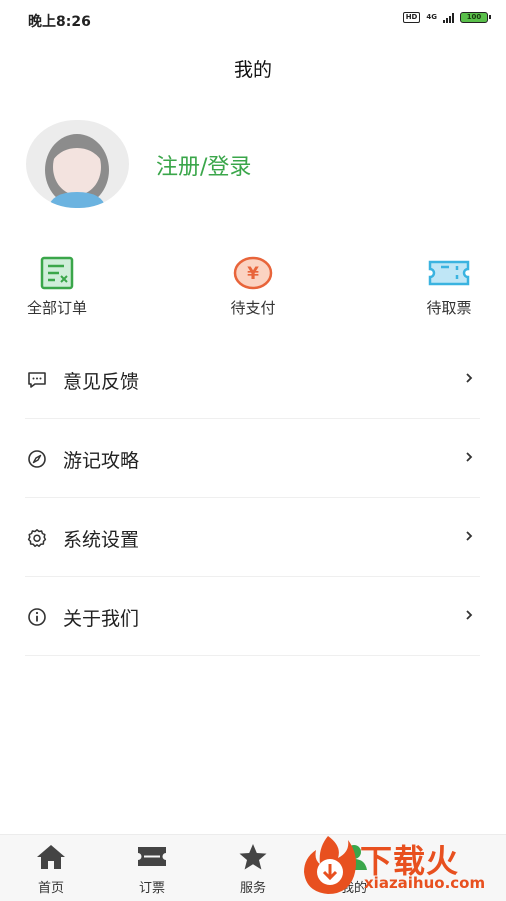  I want to click on network-type: 4G, so click(431, 17).